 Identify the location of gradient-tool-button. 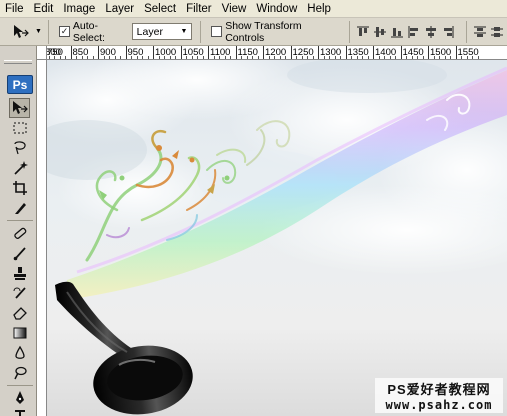
(19, 333).